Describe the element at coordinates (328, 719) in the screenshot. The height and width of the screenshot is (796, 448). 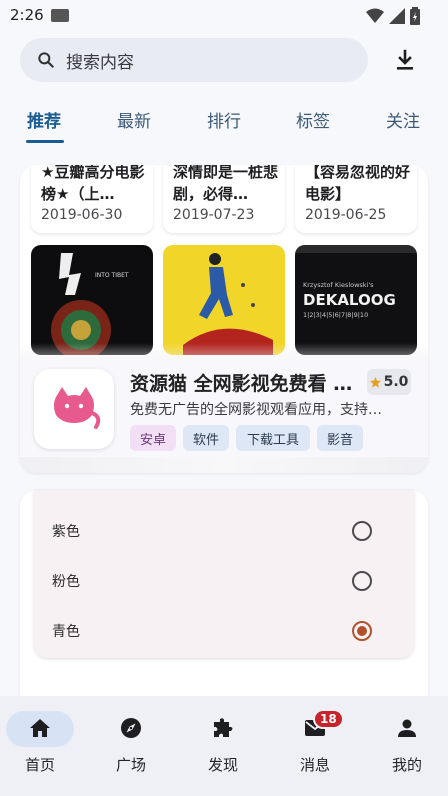
I see `unread-badge: 18` at that location.